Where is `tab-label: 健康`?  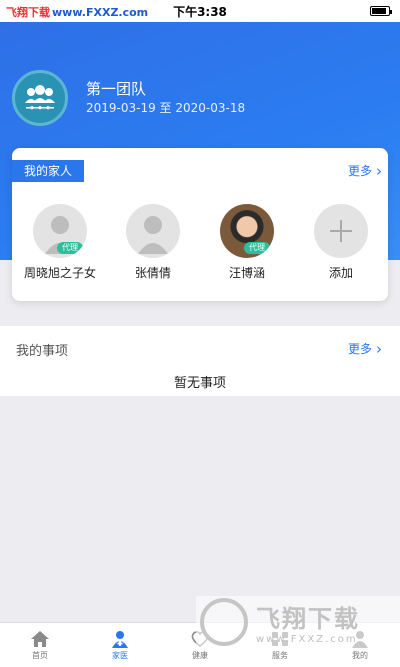
tab-label: 健康 is located at coordinates (200, 655).